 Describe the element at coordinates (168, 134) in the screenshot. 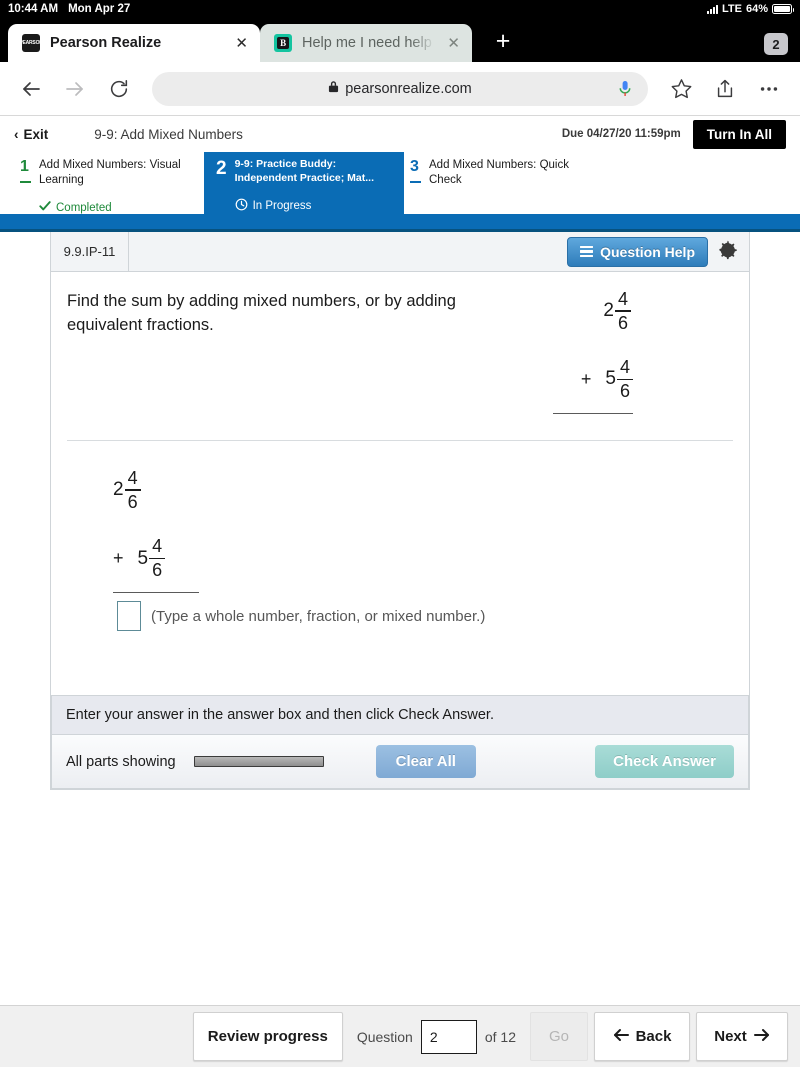

I see `assignment-title: 9-9: Add Mixed Numbers` at that location.